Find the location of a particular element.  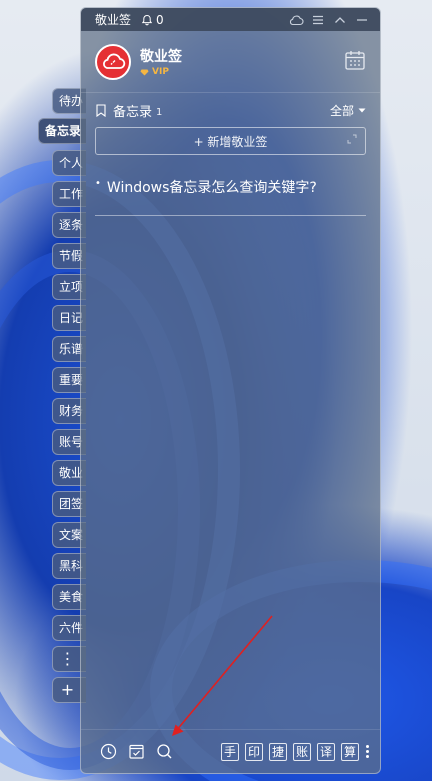

title-bar: 敬业签 0 is located at coordinates (230, 19).